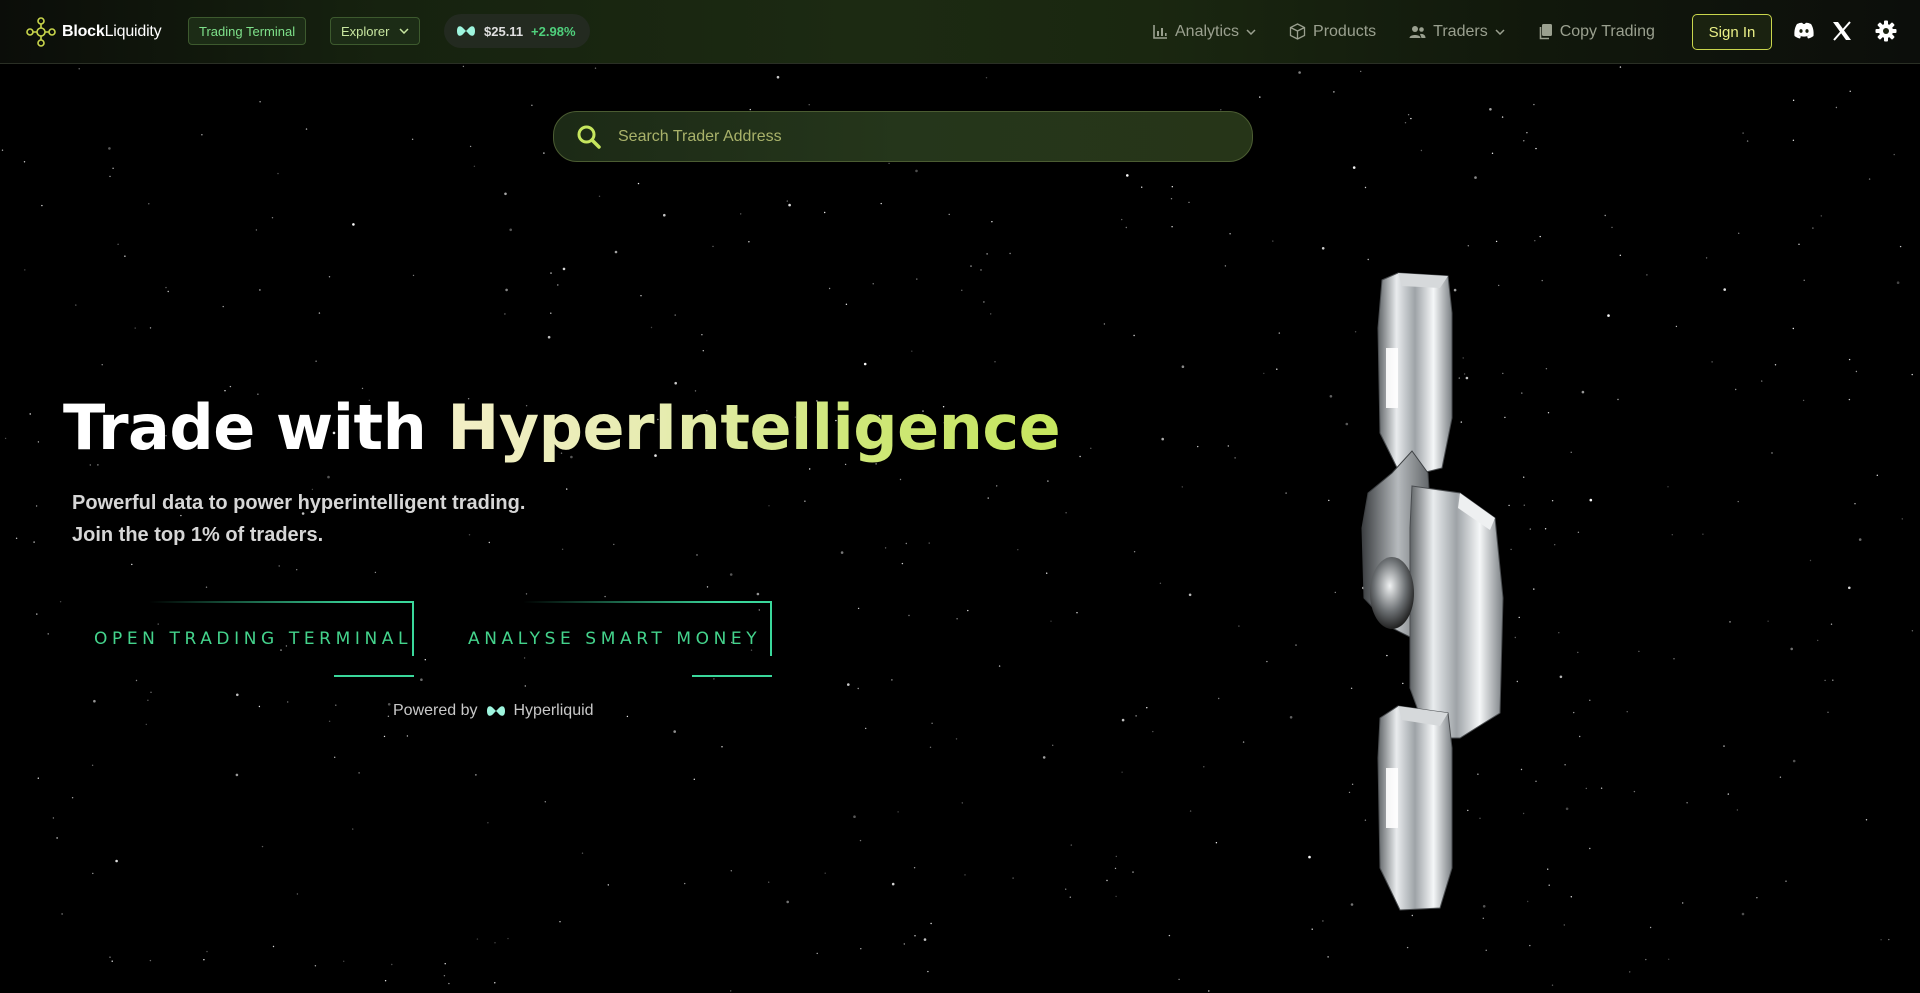 Image resolution: width=1920 pixels, height=993 pixels. Describe the element at coordinates (247, 31) in the screenshot. I see `trading-terminal-button: Trading Terminal` at that location.